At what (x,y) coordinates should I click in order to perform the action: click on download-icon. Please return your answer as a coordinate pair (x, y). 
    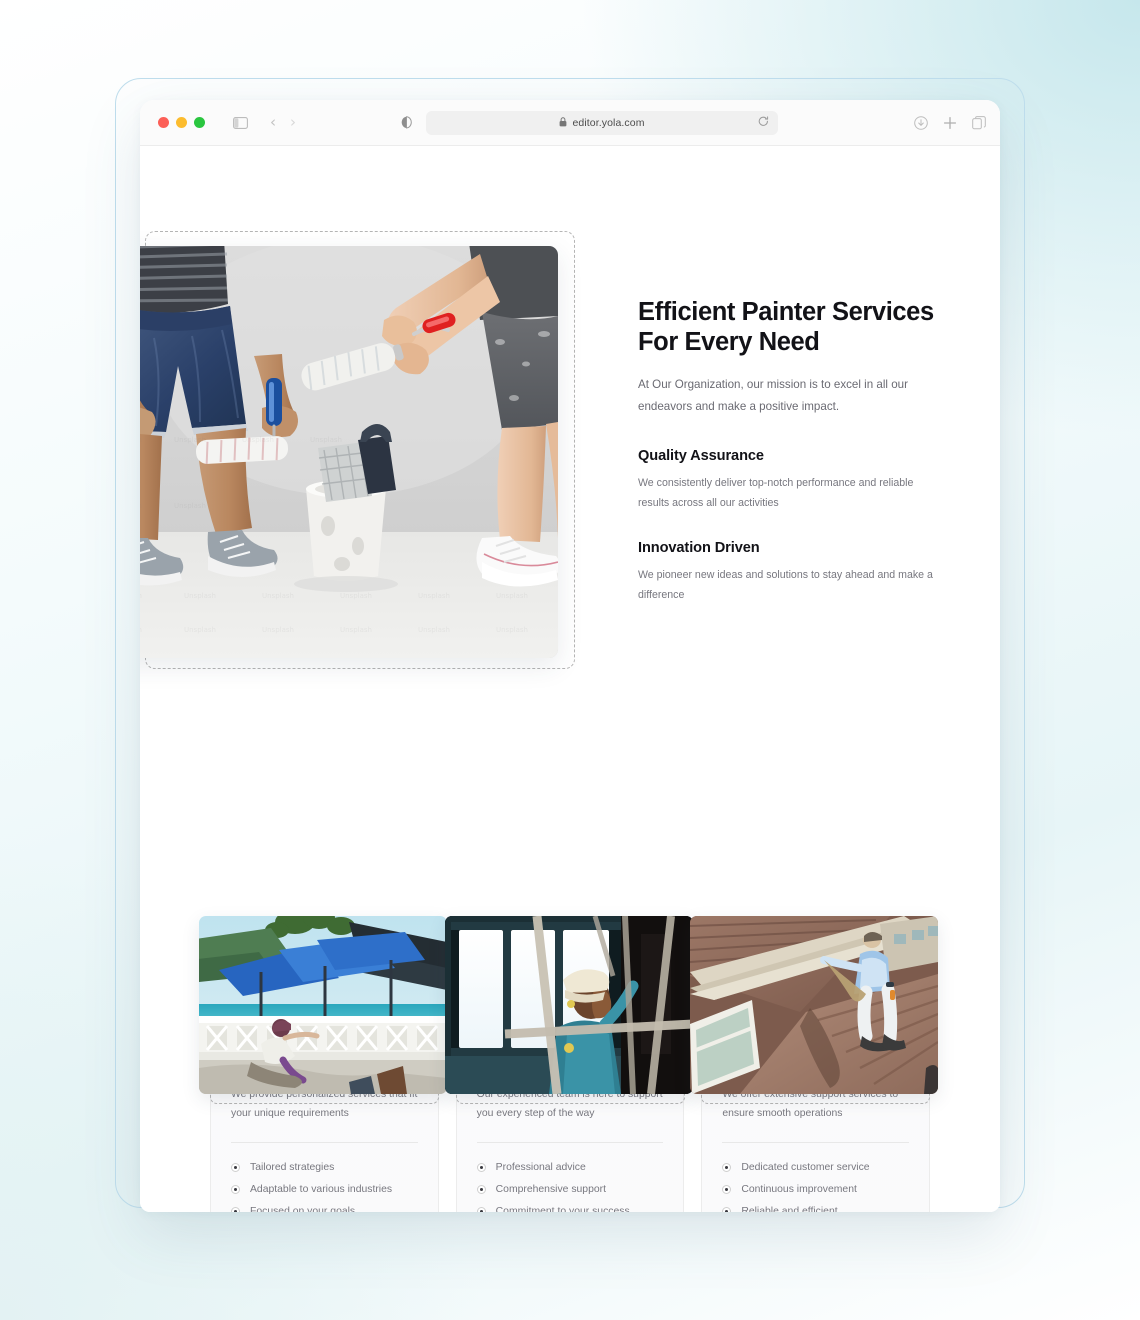
    Looking at the image, I should click on (921, 122).